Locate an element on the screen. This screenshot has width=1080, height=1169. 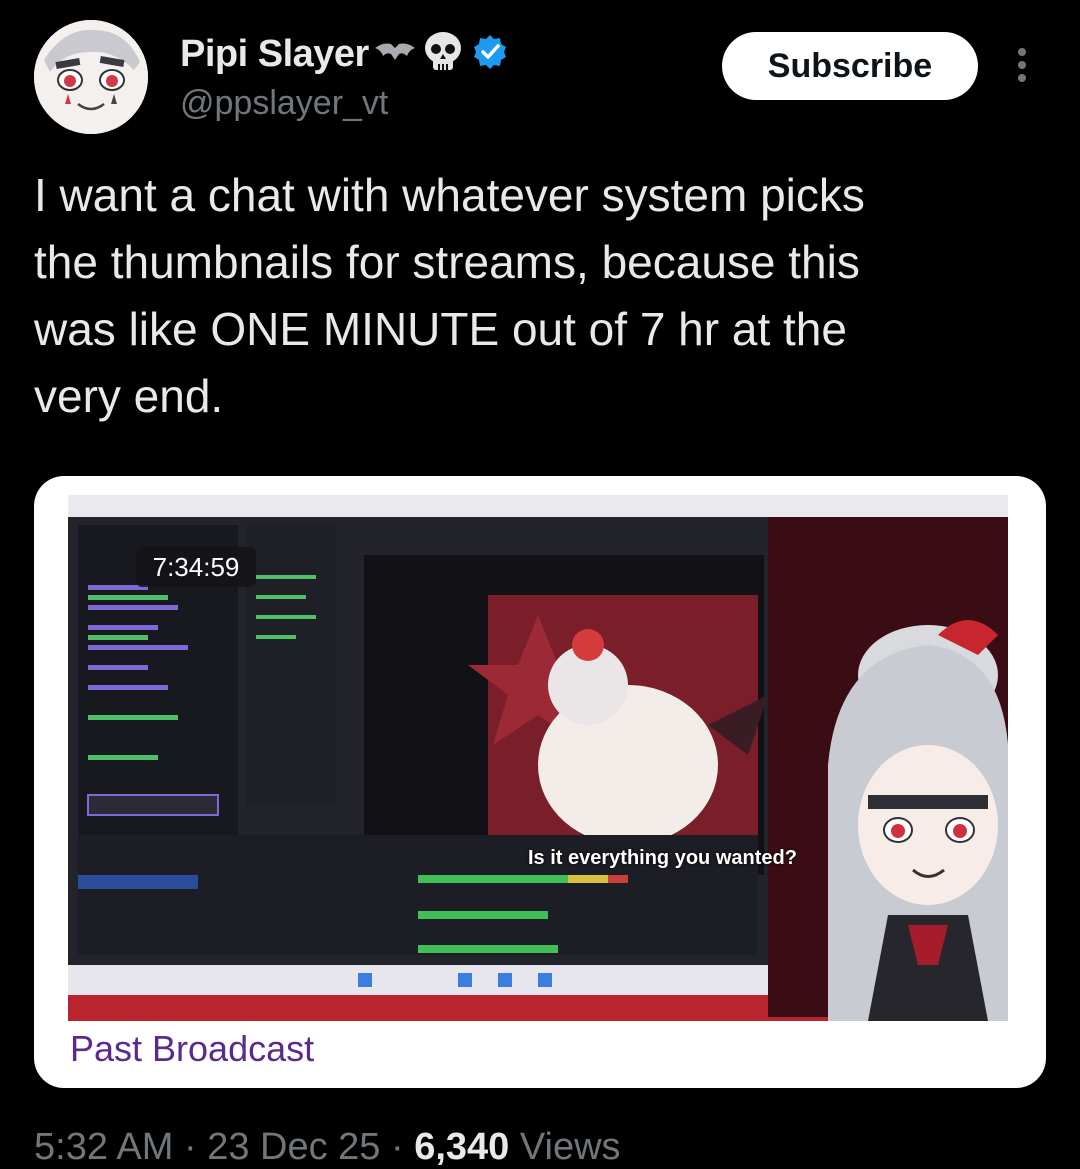
bat-icon is located at coordinates (394, 54).